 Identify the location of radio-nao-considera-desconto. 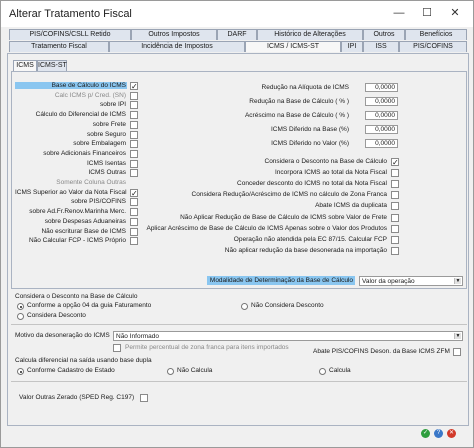
(244, 306).